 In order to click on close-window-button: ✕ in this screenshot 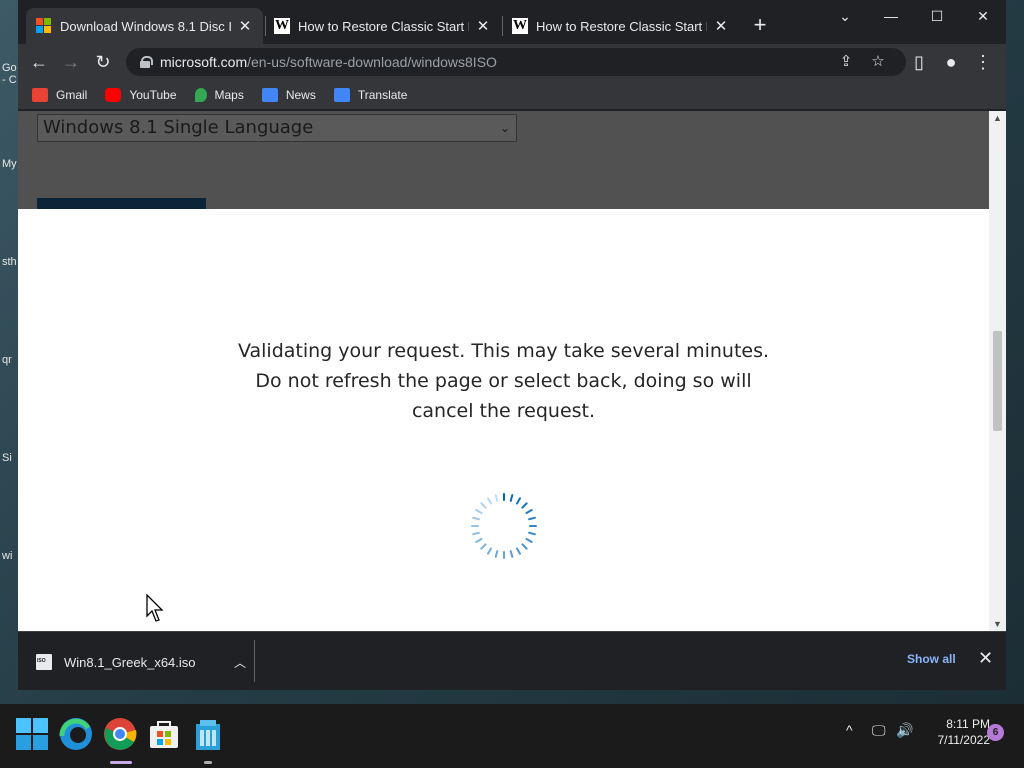, I will do `click(983, 16)`.